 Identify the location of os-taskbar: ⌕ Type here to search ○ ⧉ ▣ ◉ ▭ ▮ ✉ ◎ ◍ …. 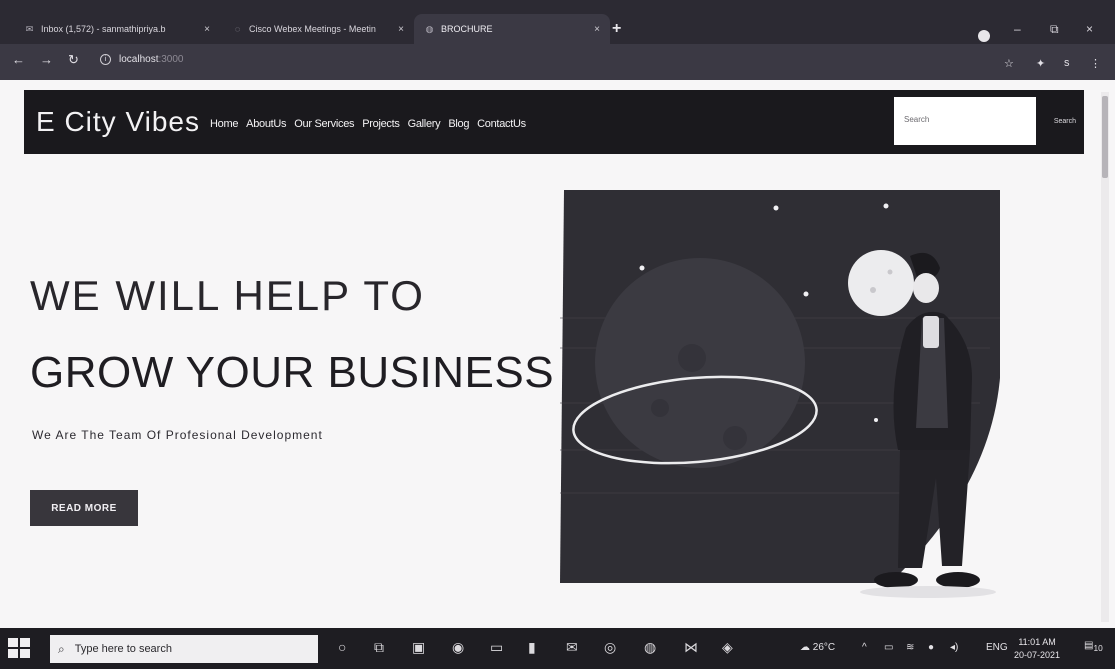
(557, 648).